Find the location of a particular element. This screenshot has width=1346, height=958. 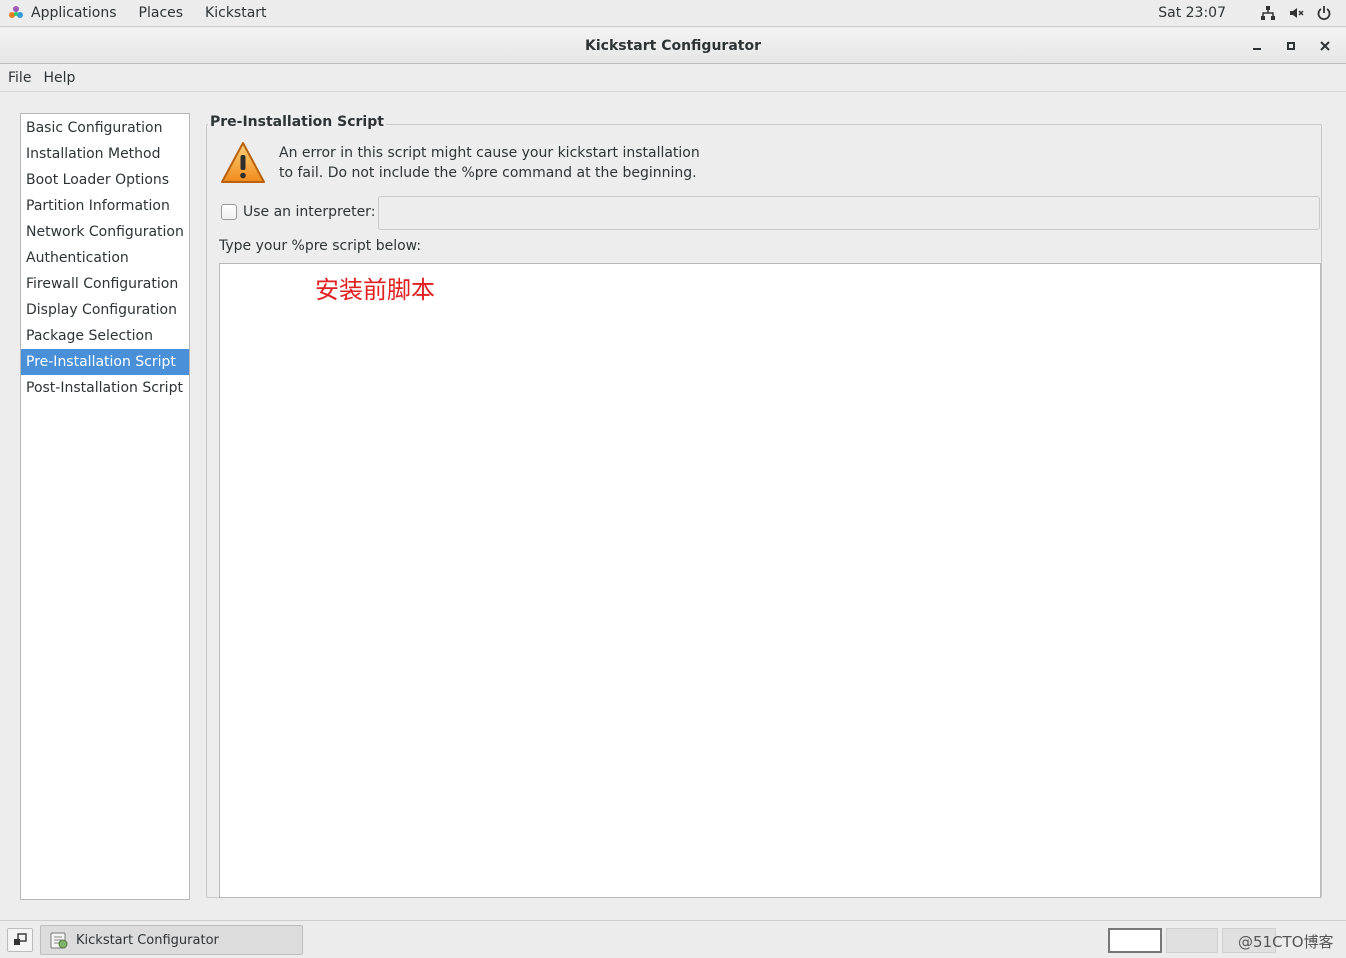

interpreter-option: Use an interpreter: is located at coordinates (298, 212).